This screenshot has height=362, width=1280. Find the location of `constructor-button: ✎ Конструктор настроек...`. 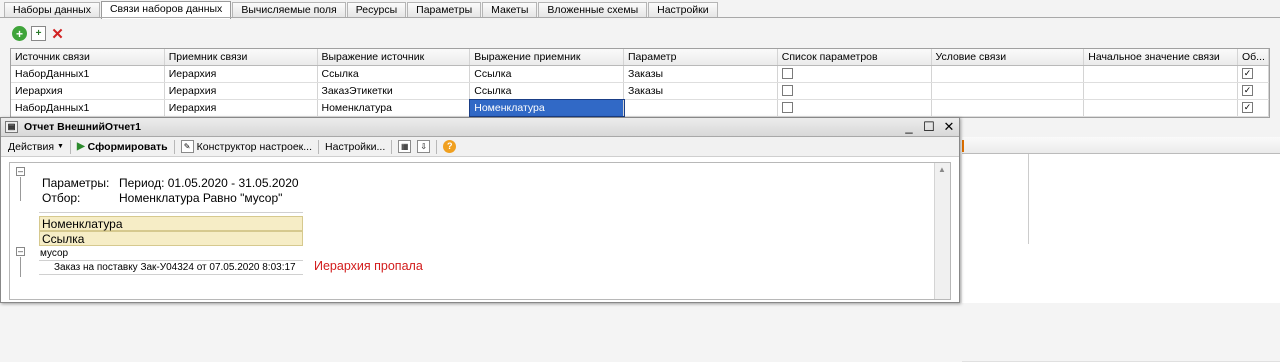

constructor-button: ✎ Конструктор настроек... is located at coordinates (246, 146).